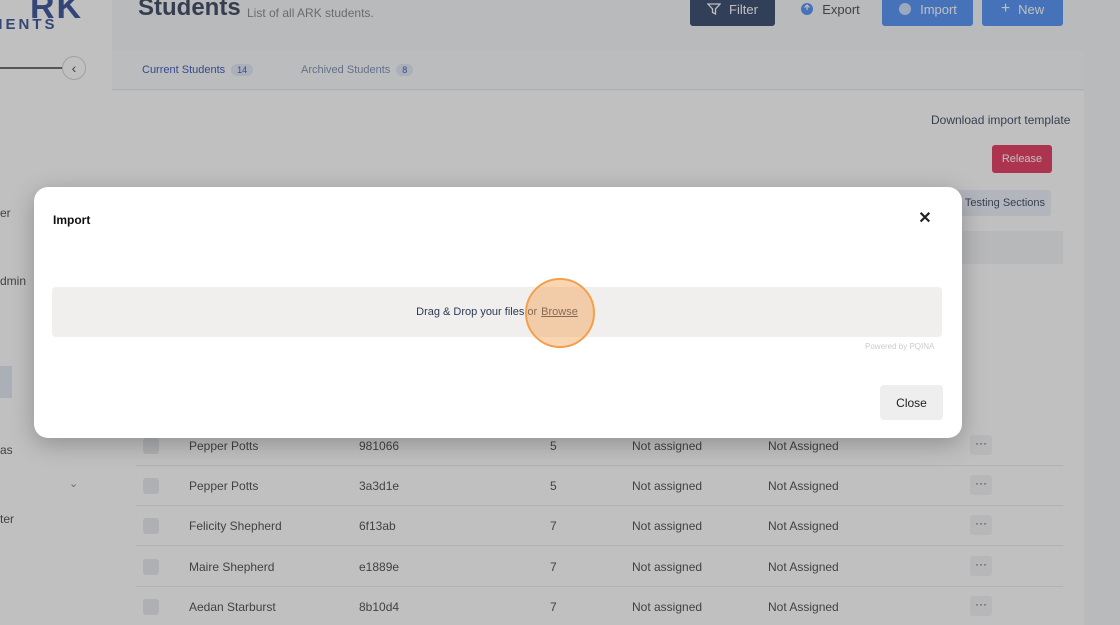  Describe the element at coordinates (477, 312) in the screenshot. I see `dropzone-text: Drag & Drop your files or` at that location.